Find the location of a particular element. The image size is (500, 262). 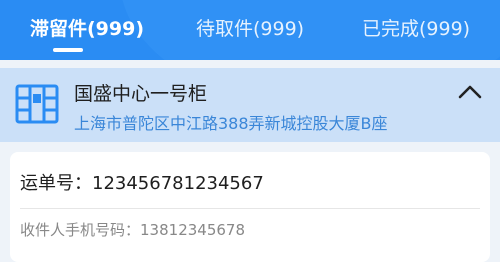

active-tab-indicator is located at coordinates (68, 50).